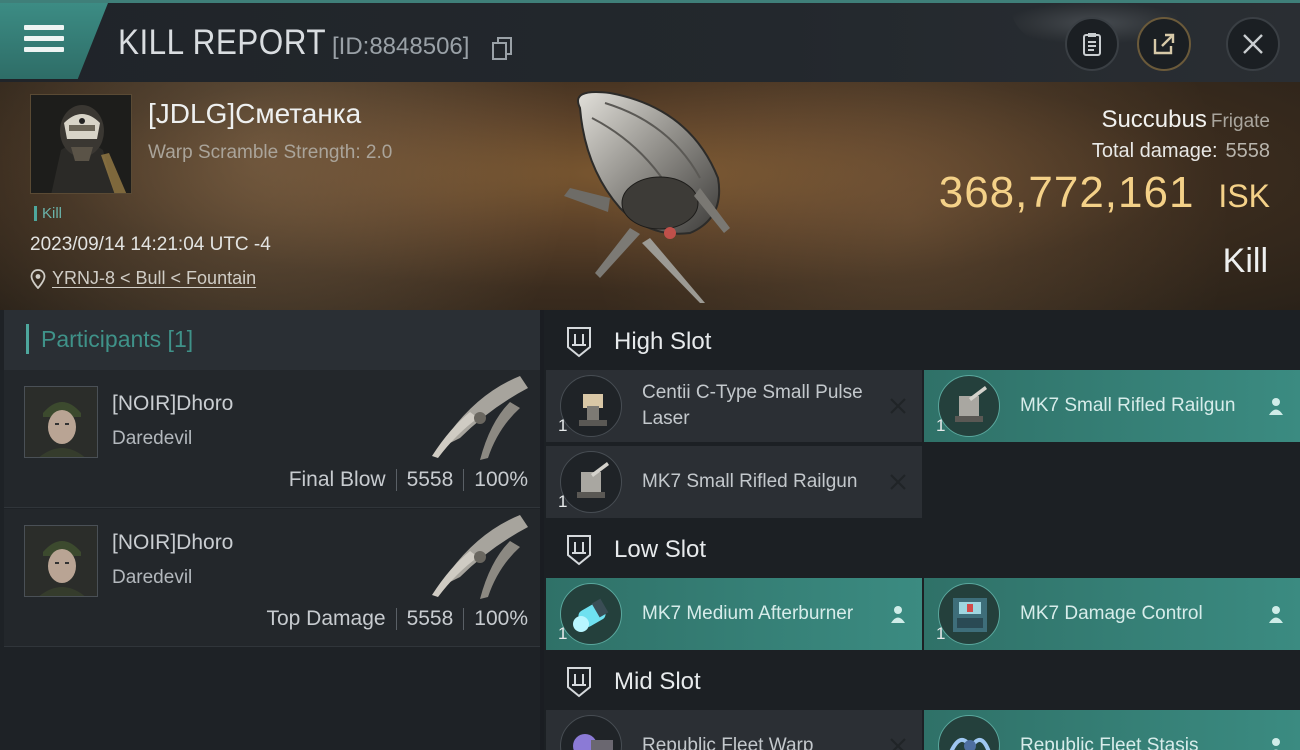 This screenshot has height=750, width=1300. Describe the element at coordinates (1154, 151) in the screenshot. I see `total-damage-label: Total damage:` at that location.